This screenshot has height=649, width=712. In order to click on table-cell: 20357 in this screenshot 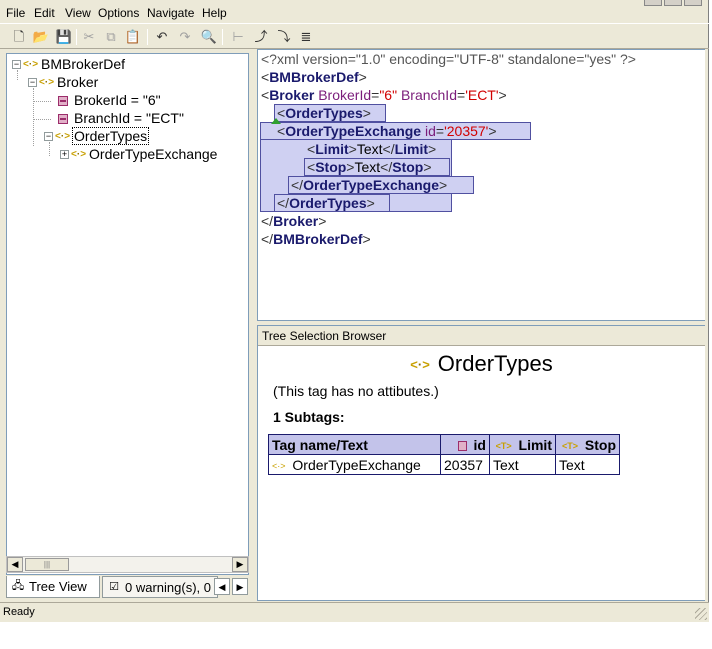, I will do `click(465, 464)`.